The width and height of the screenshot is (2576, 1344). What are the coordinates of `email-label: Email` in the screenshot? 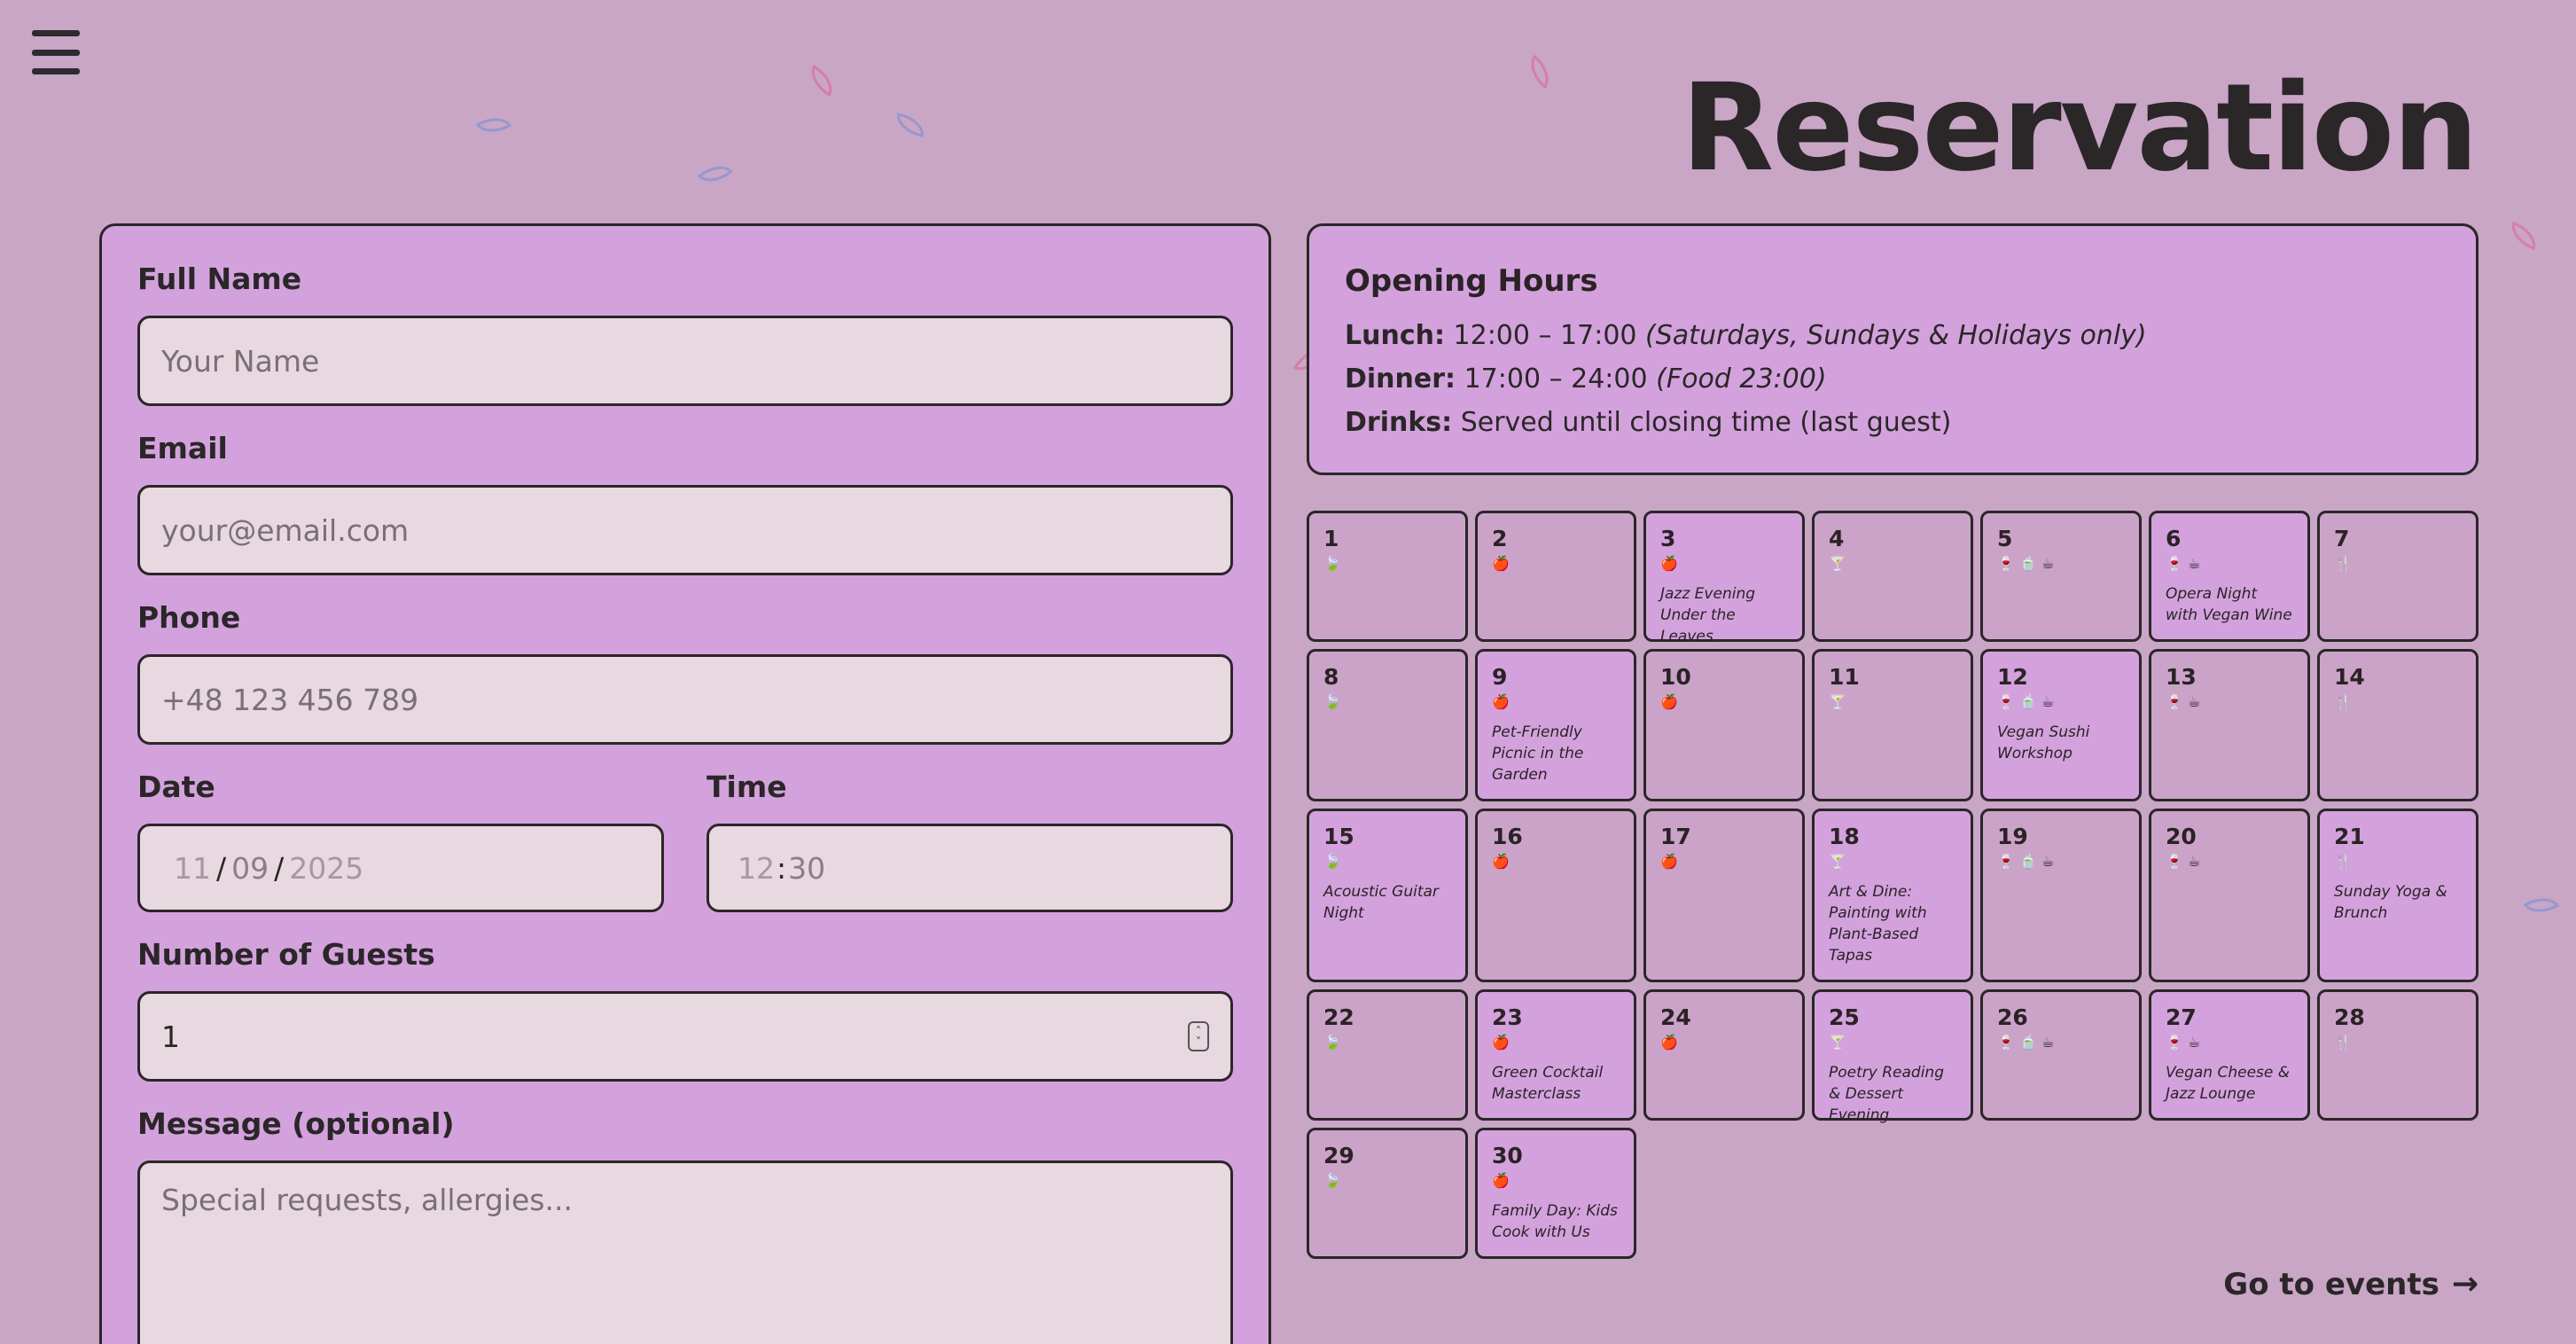 It's located at (182, 448).